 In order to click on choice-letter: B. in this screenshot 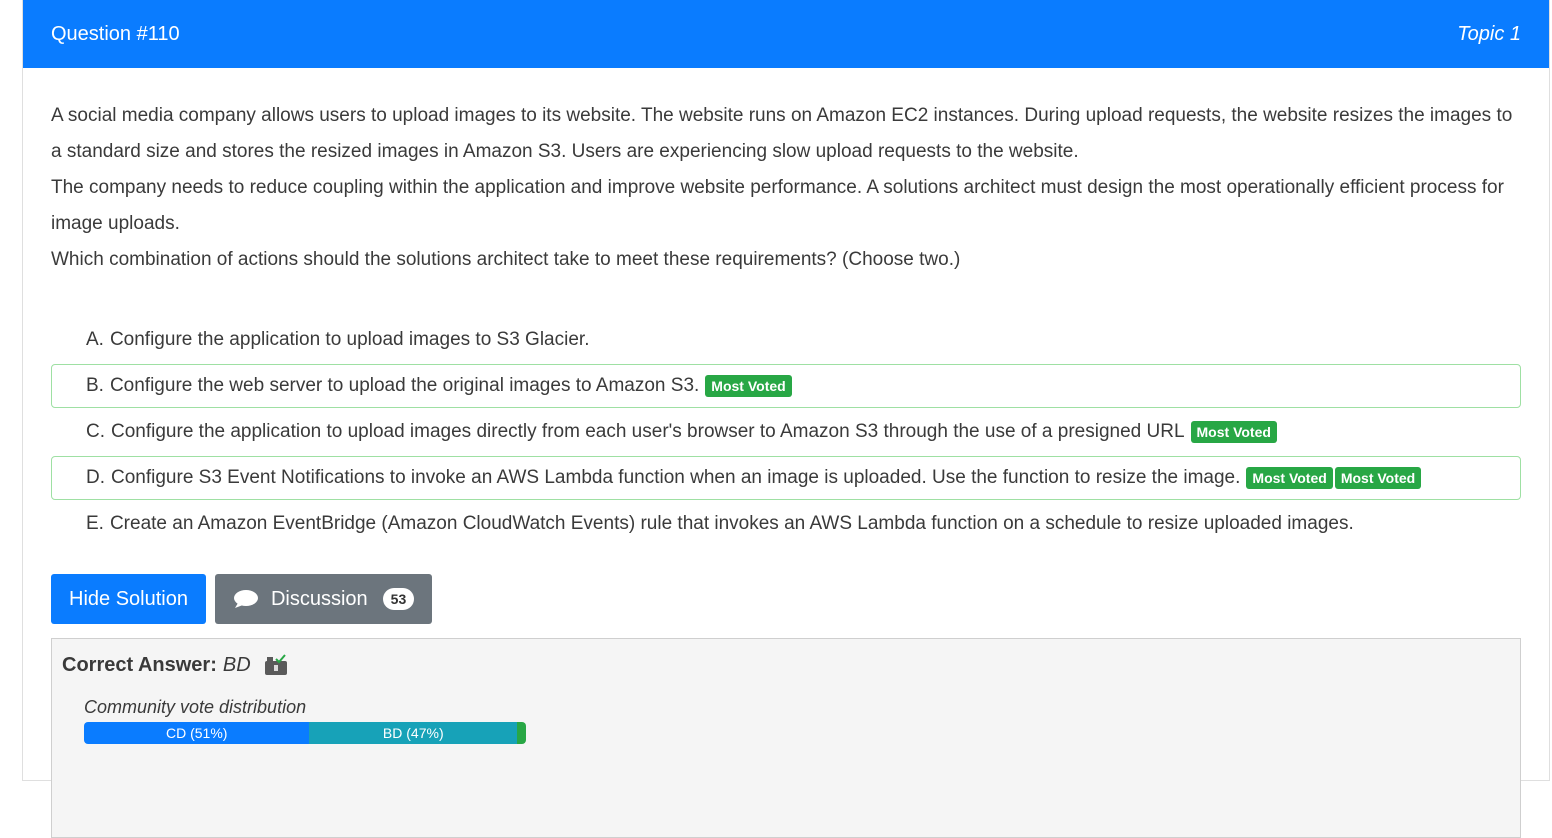, I will do `click(95, 385)`.